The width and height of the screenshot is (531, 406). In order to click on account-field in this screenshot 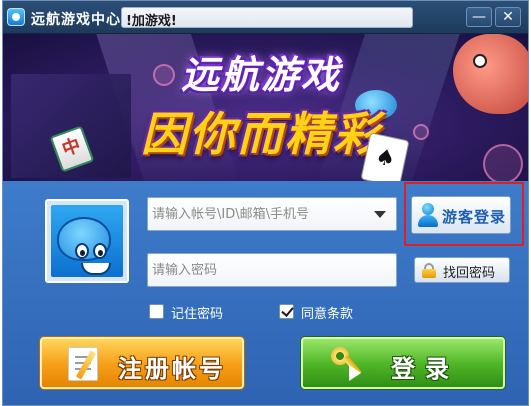, I will do `click(272, 214)`.